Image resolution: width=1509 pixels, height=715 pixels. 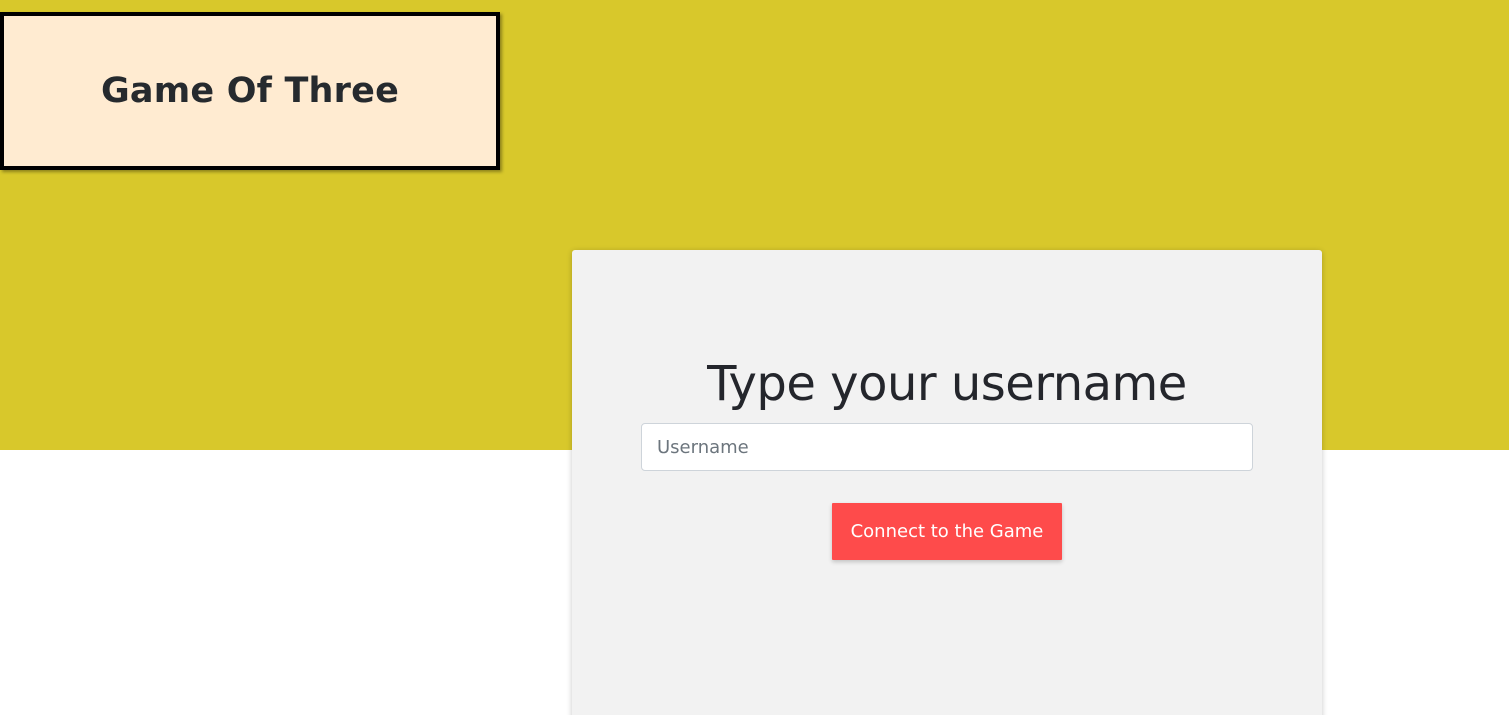 What do you see at coordinates (947, 384) in the screenshot?
I see `login-heading: Type your username` at bounding box center [947, 384].